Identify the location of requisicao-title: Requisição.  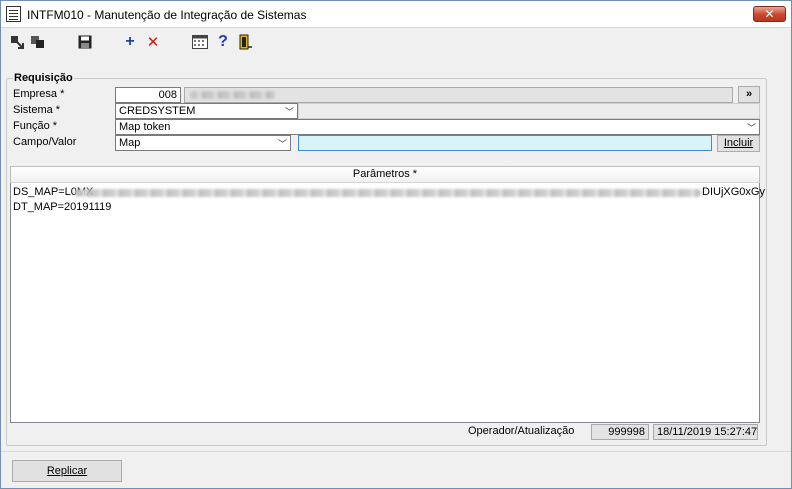
(43, 78).